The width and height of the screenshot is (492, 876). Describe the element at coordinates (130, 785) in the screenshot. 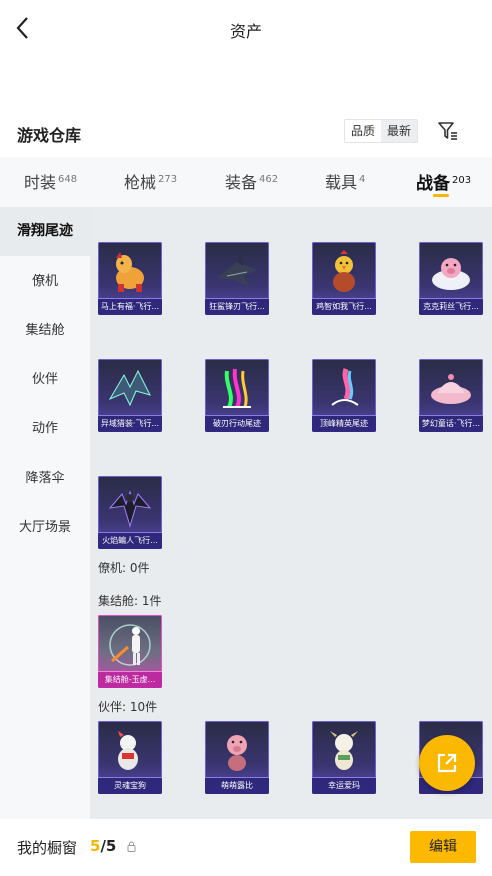

I see `item-name: 灵魂宝狗` at that location.